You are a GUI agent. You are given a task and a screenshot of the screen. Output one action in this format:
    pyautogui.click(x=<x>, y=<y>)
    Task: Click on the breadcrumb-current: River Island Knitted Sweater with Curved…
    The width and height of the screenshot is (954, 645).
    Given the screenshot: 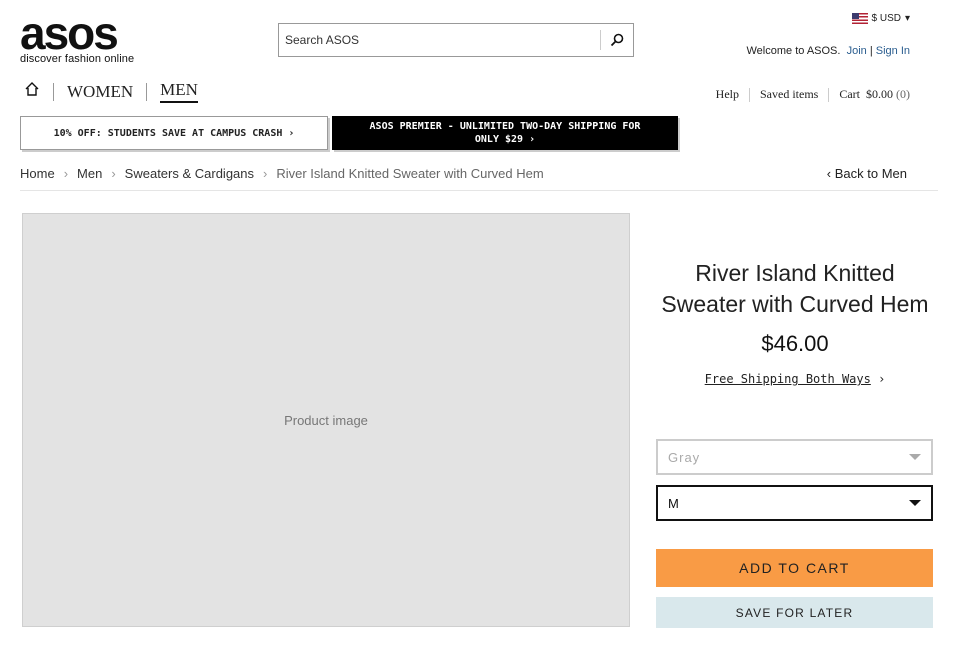 What is the action you would take?
    pyautogui.click(x=410, y=173)
    